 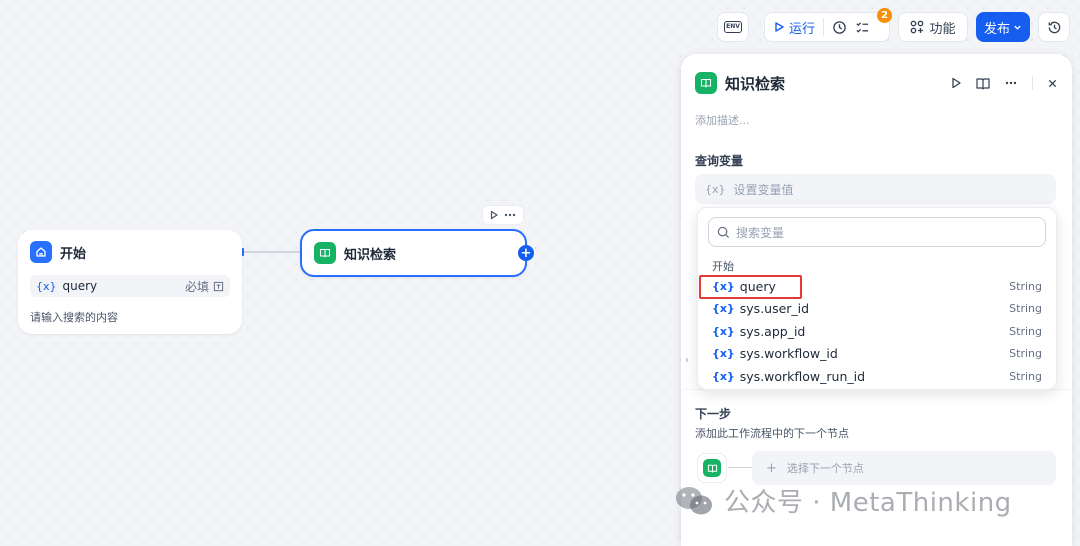 I want to click on run-label: 运行, so click(x=802, y=29).